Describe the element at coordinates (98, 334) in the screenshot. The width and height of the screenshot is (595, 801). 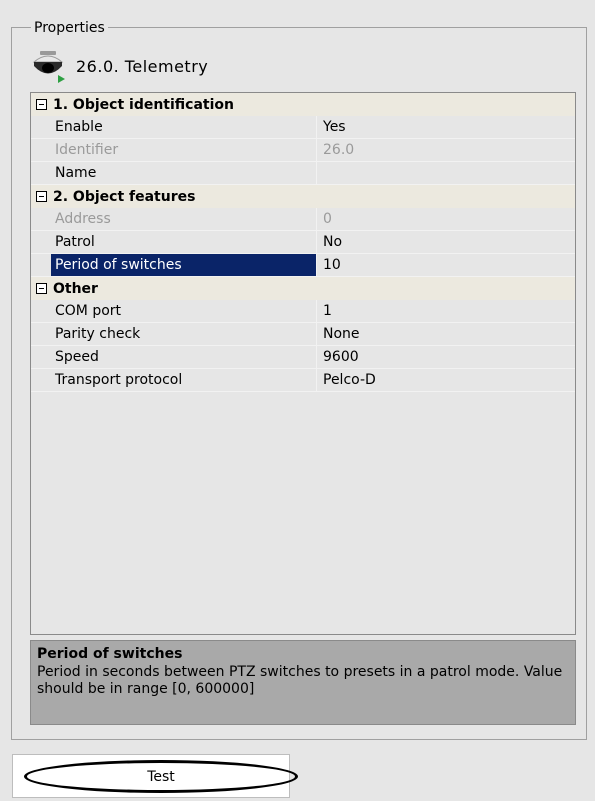
I see `property-name: Parity check` at that location.